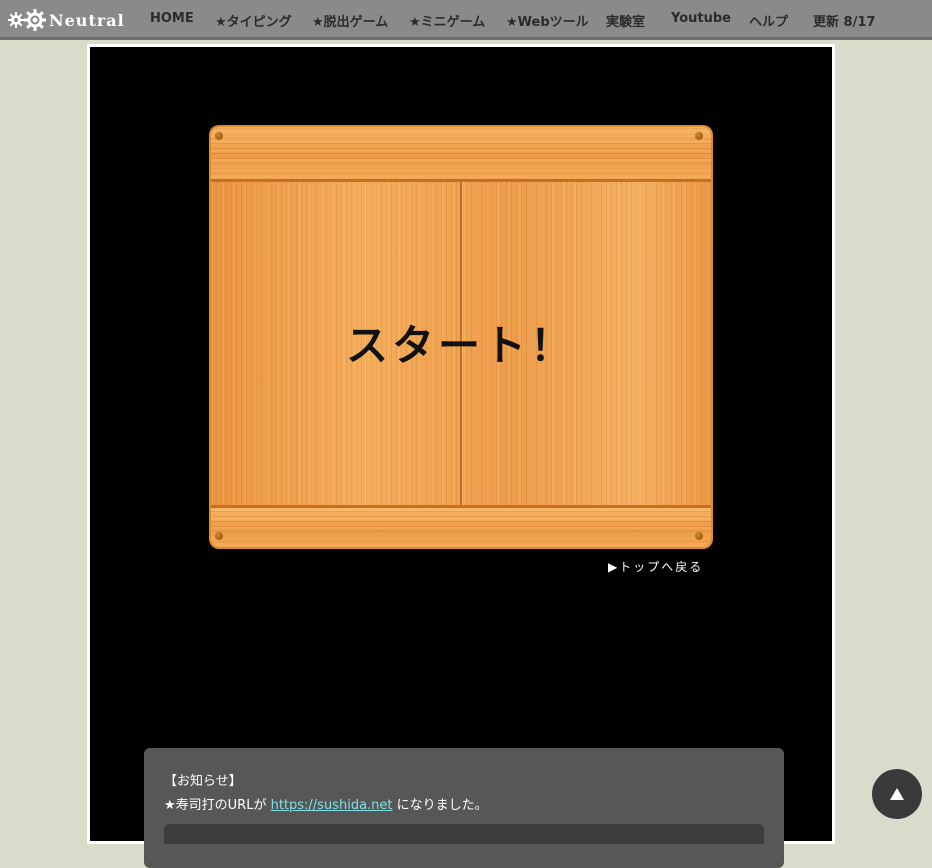  I want to click on back-to-top-link: ▶トップへ戻る, so click(655, 566).